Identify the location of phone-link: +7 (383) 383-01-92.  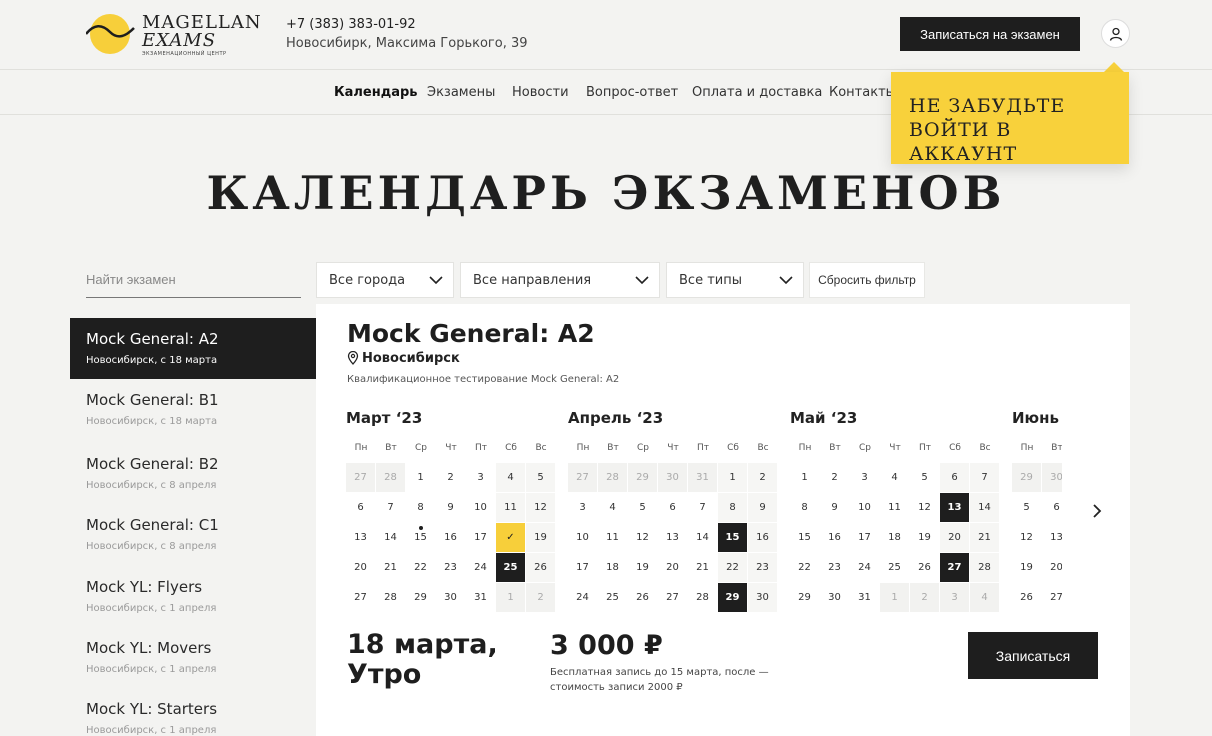
(351, 24).